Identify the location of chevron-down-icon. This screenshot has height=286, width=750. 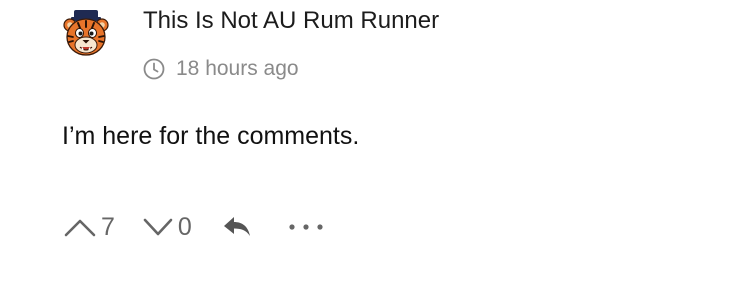
(158, 227).